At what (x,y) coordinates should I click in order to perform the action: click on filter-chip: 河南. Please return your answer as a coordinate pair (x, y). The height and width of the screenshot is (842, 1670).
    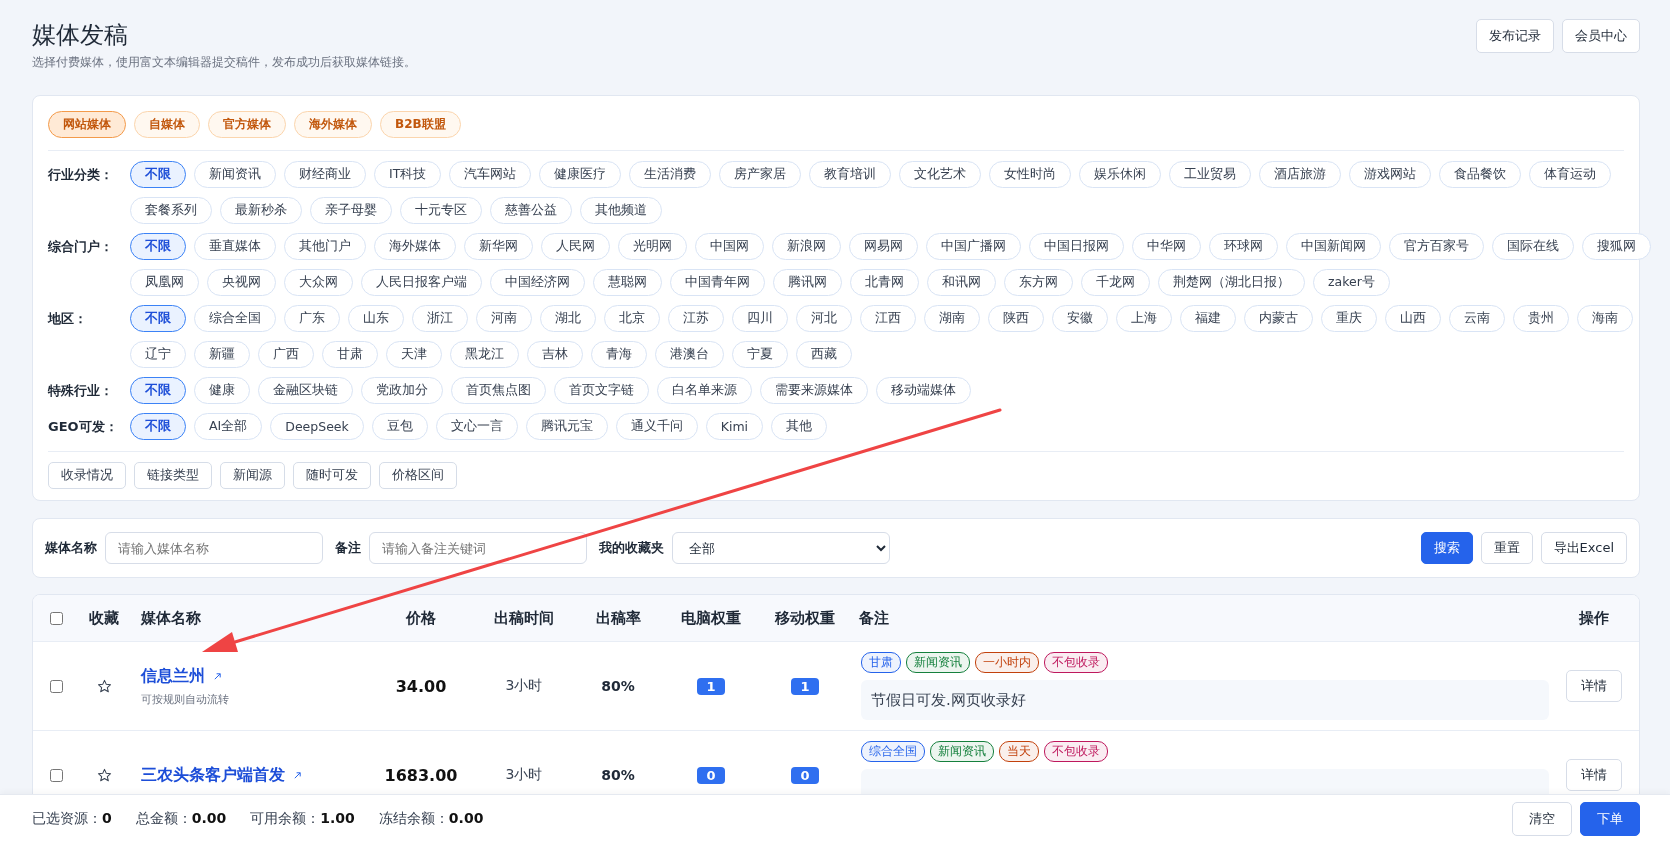
    Looking at the image, I should click on (504, 318).